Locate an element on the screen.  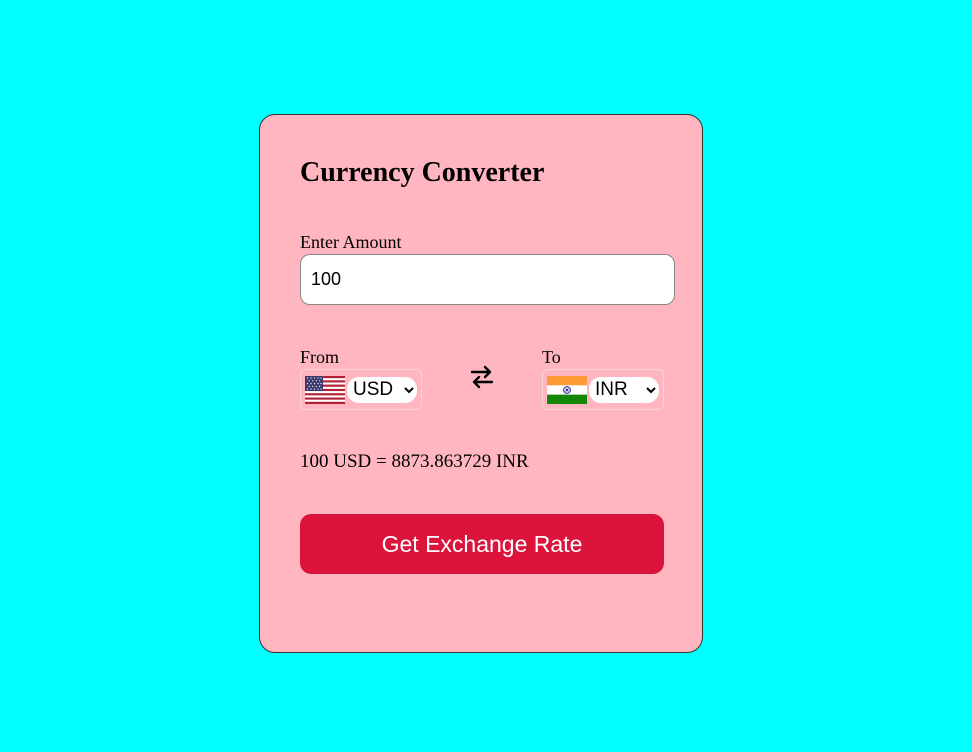
from-currency-container: USD is located at coordinates (361, 389).